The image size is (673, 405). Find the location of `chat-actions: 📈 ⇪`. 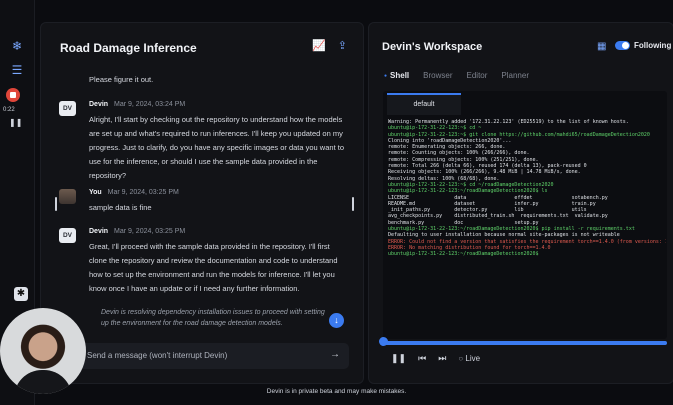

chat-actions: 📈 ⇪ is located at coordinates (329, 45).